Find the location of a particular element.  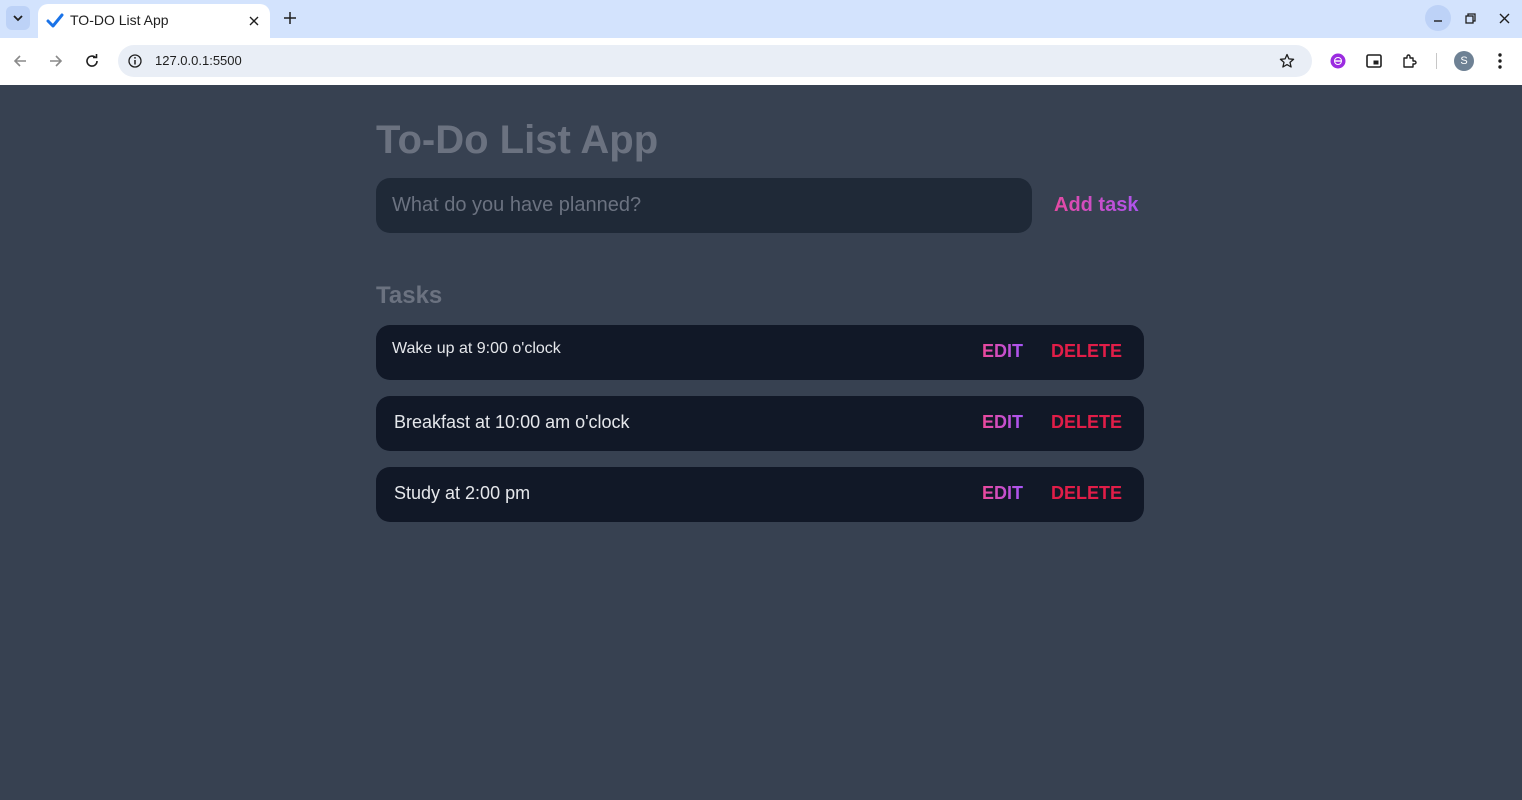

puzzle-icon is located at coordinates (1410, 61).